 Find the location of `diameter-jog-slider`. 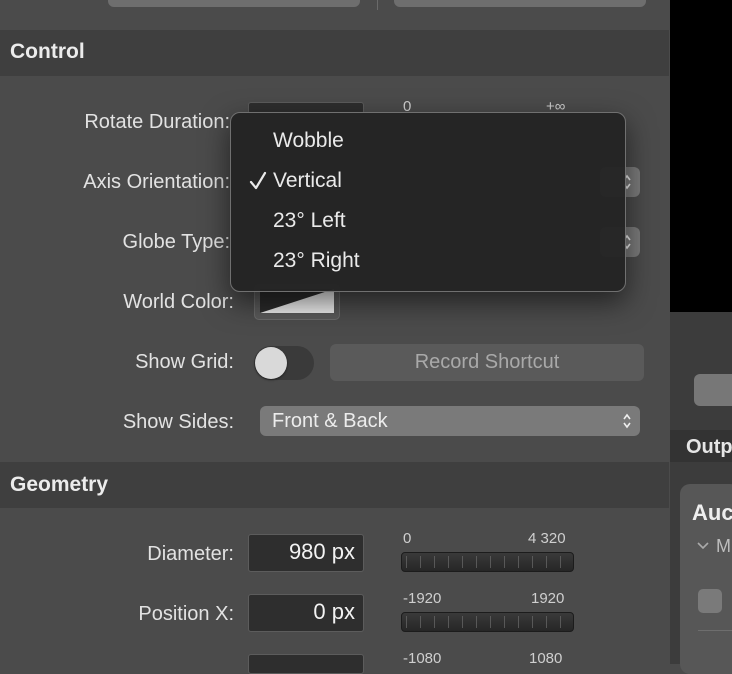

diameter-jog-slider is located at coordinates (487, 562).